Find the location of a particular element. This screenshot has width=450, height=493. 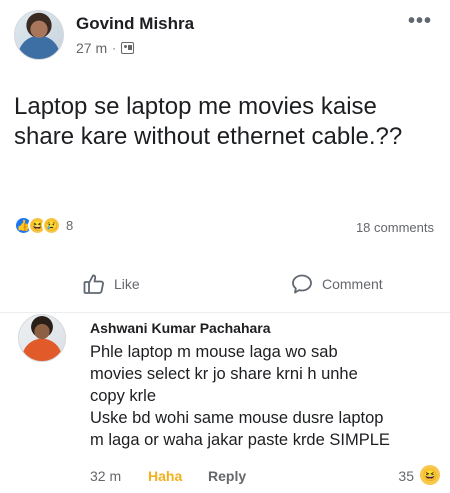

post-meta: 27 m · is located at coordinates (105, 48).